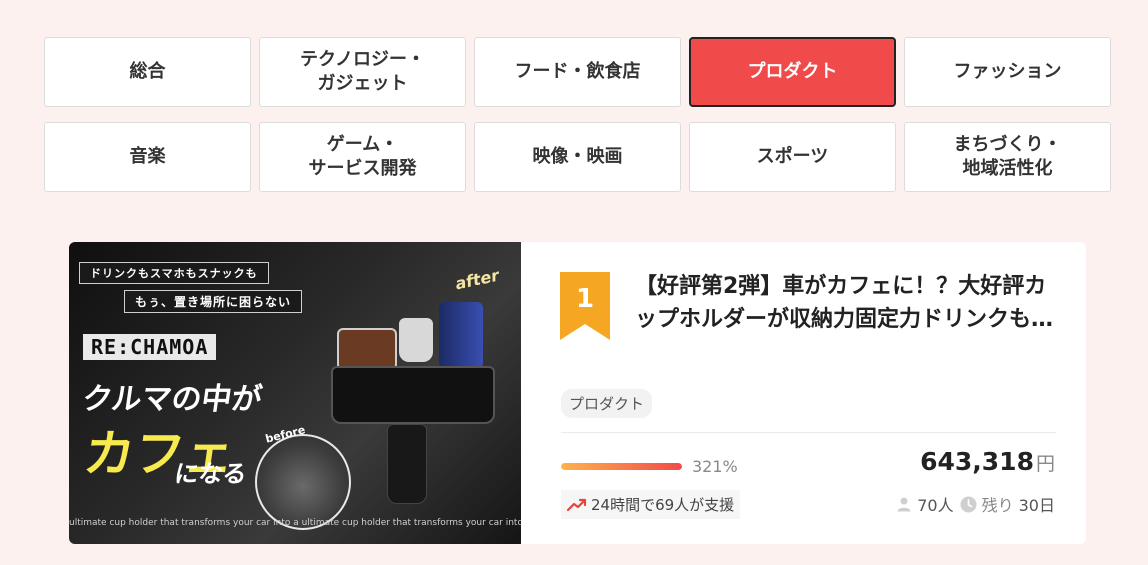 The height and width of the screenshot is (565, 1148). What do you see at coordinates (303, 482) in the screenshot?
I see `before-inset` at bounding box center [303, 482].